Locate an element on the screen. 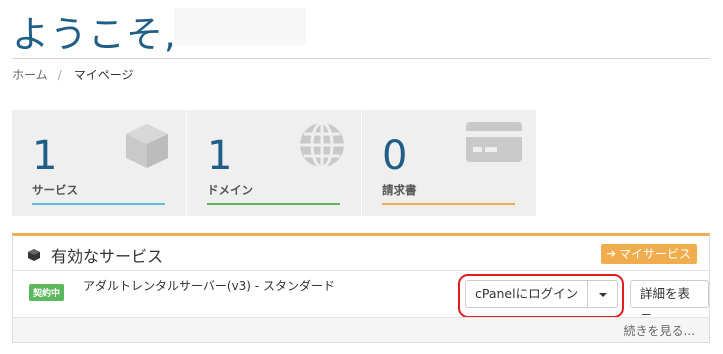  panel-header: 有効なサービス ➔ マイサービス is located at coordinates (361, 253).